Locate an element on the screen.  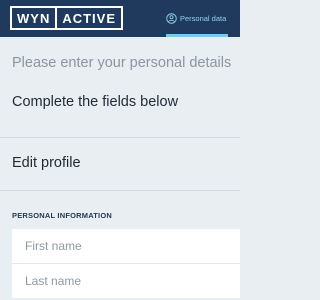
last-name-field-container is located at coordinates (126, 281).